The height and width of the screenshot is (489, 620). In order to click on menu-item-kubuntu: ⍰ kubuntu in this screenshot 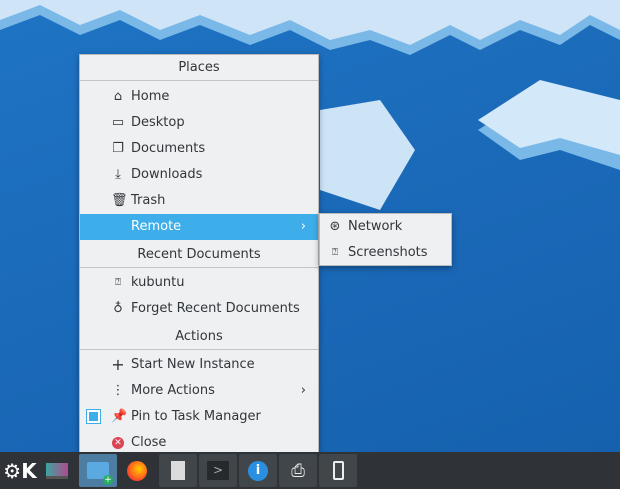, I will do `click(199, 283)`.